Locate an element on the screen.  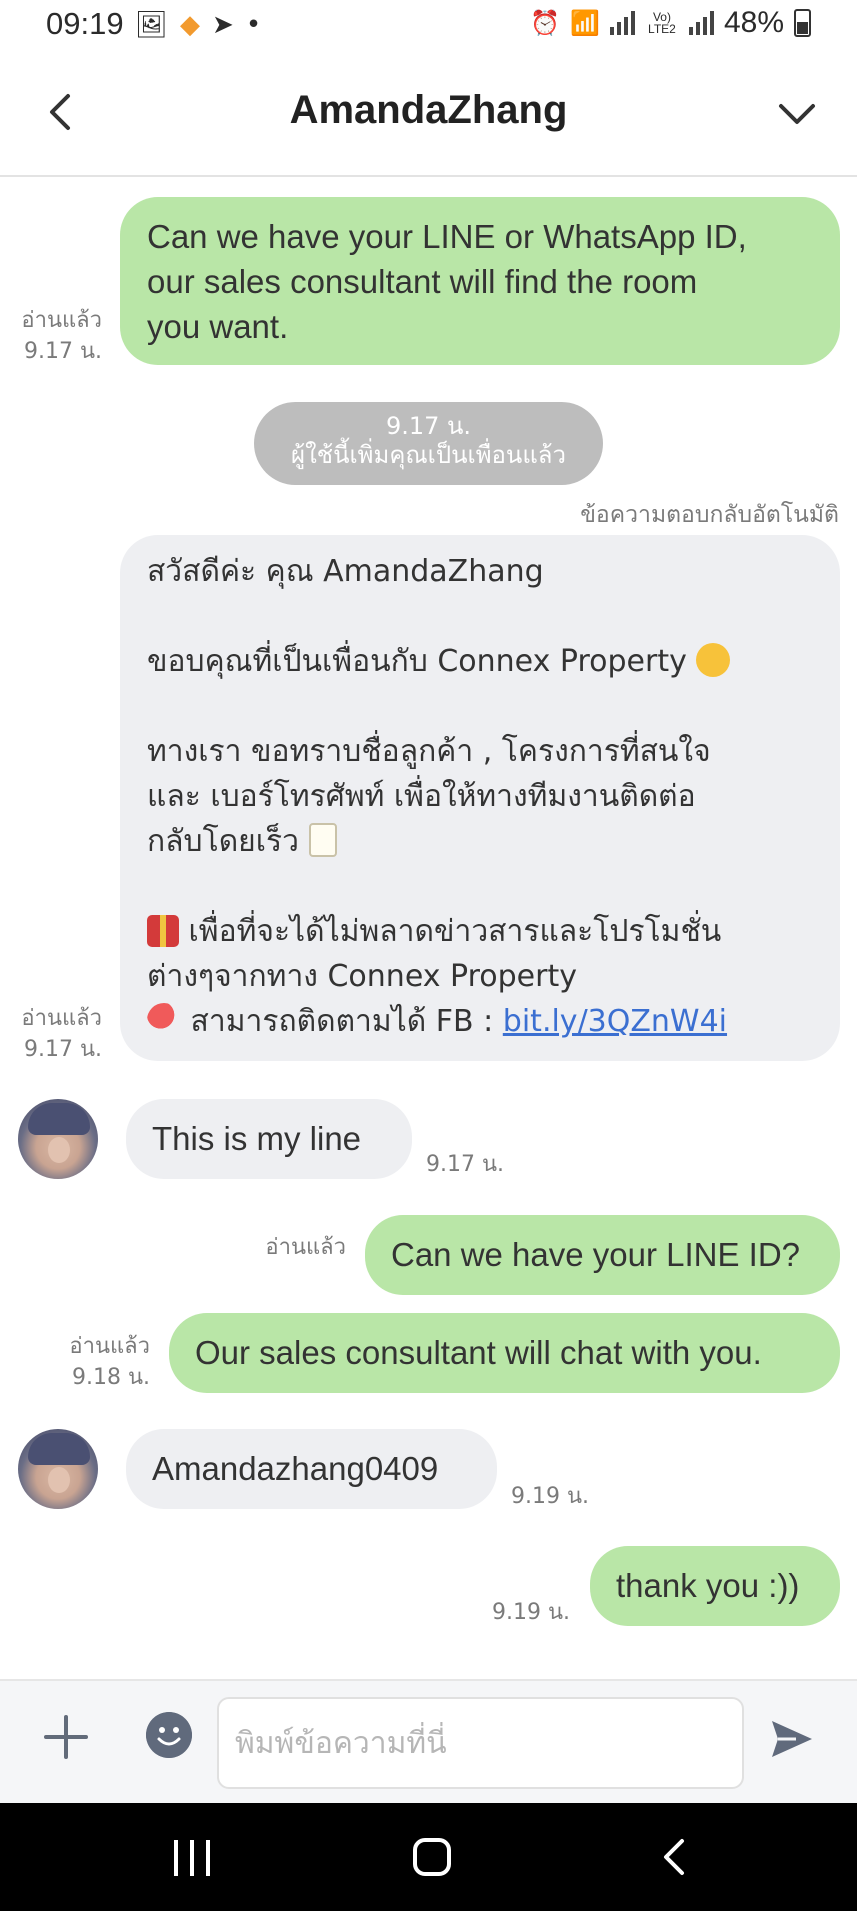
home-icon is located at coordinates (432, 1857).